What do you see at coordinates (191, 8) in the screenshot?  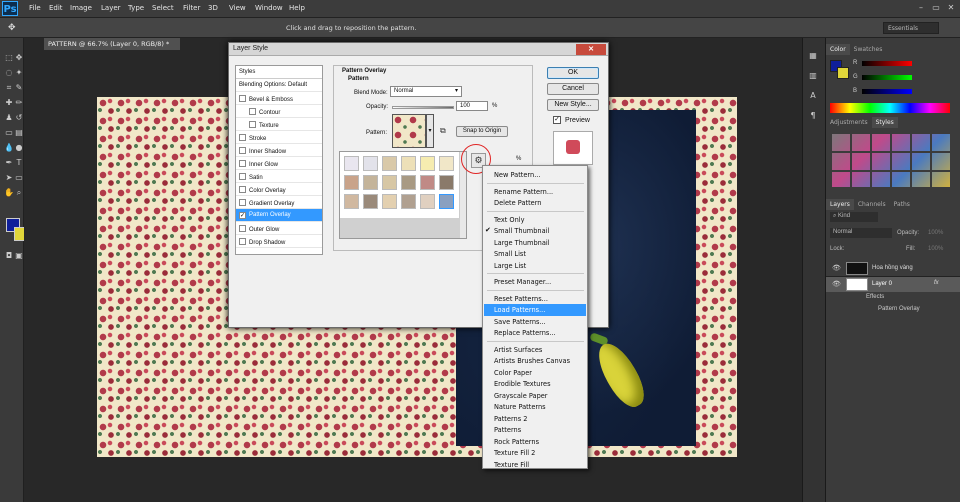 I see `menu-filter: Filter` at bounding box center [191, 8].